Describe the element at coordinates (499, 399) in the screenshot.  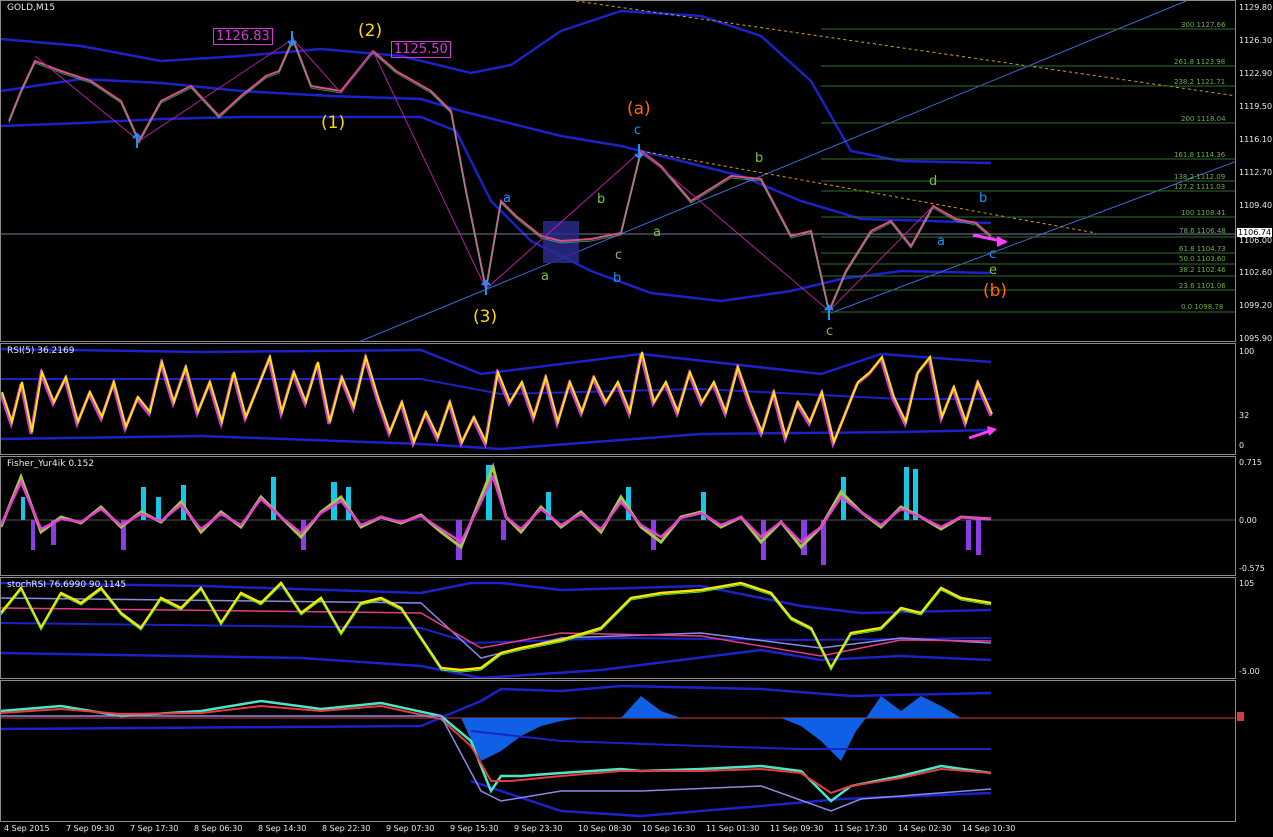
I see `rsi-drawing` at that location.